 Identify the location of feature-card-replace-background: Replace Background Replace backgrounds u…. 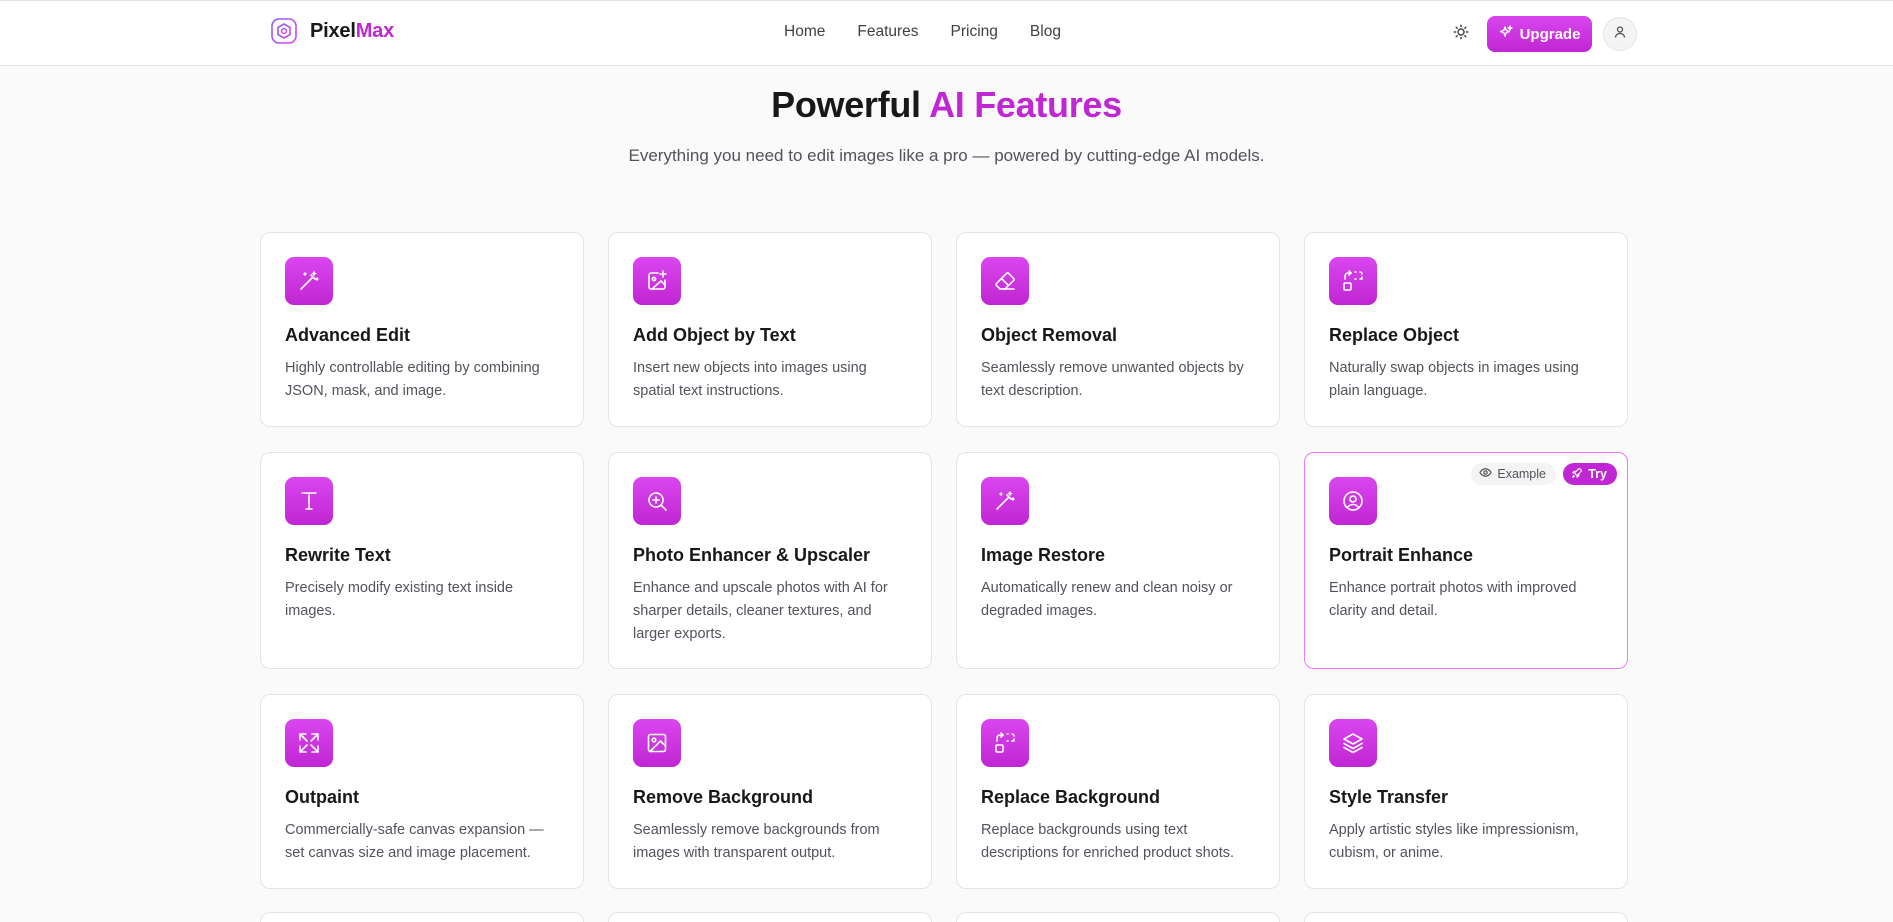
(1118, 791).